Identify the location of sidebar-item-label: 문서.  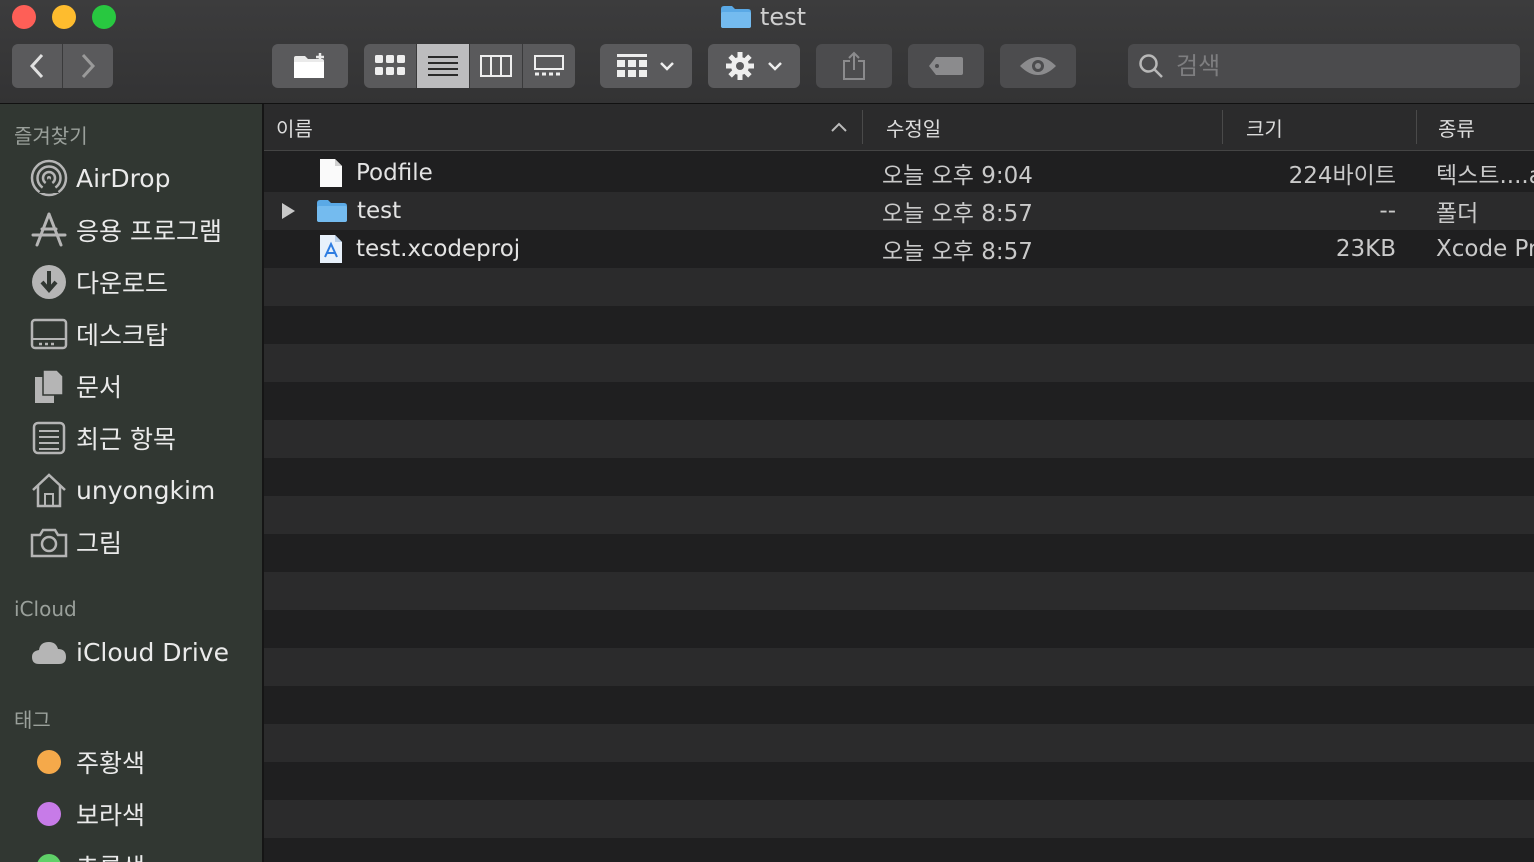
(99, 387).